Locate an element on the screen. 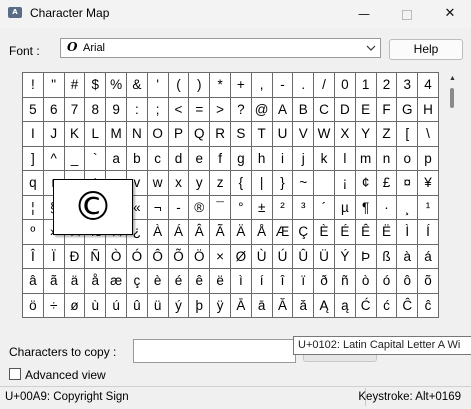 The width and height of the screenshot is (471, 409). character-cell: ¹ is located at coordinates (428, 207).